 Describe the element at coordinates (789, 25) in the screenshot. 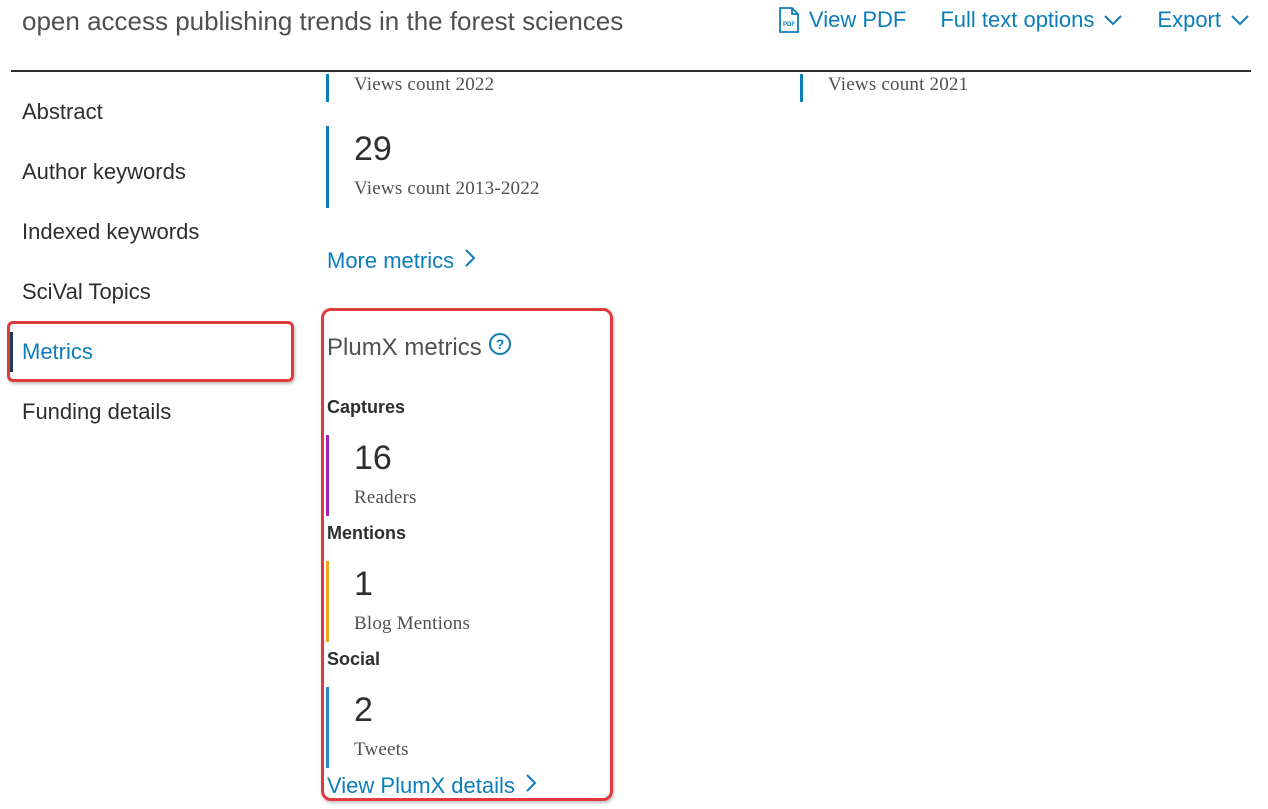

I see `svg-text: PDF` at that location.